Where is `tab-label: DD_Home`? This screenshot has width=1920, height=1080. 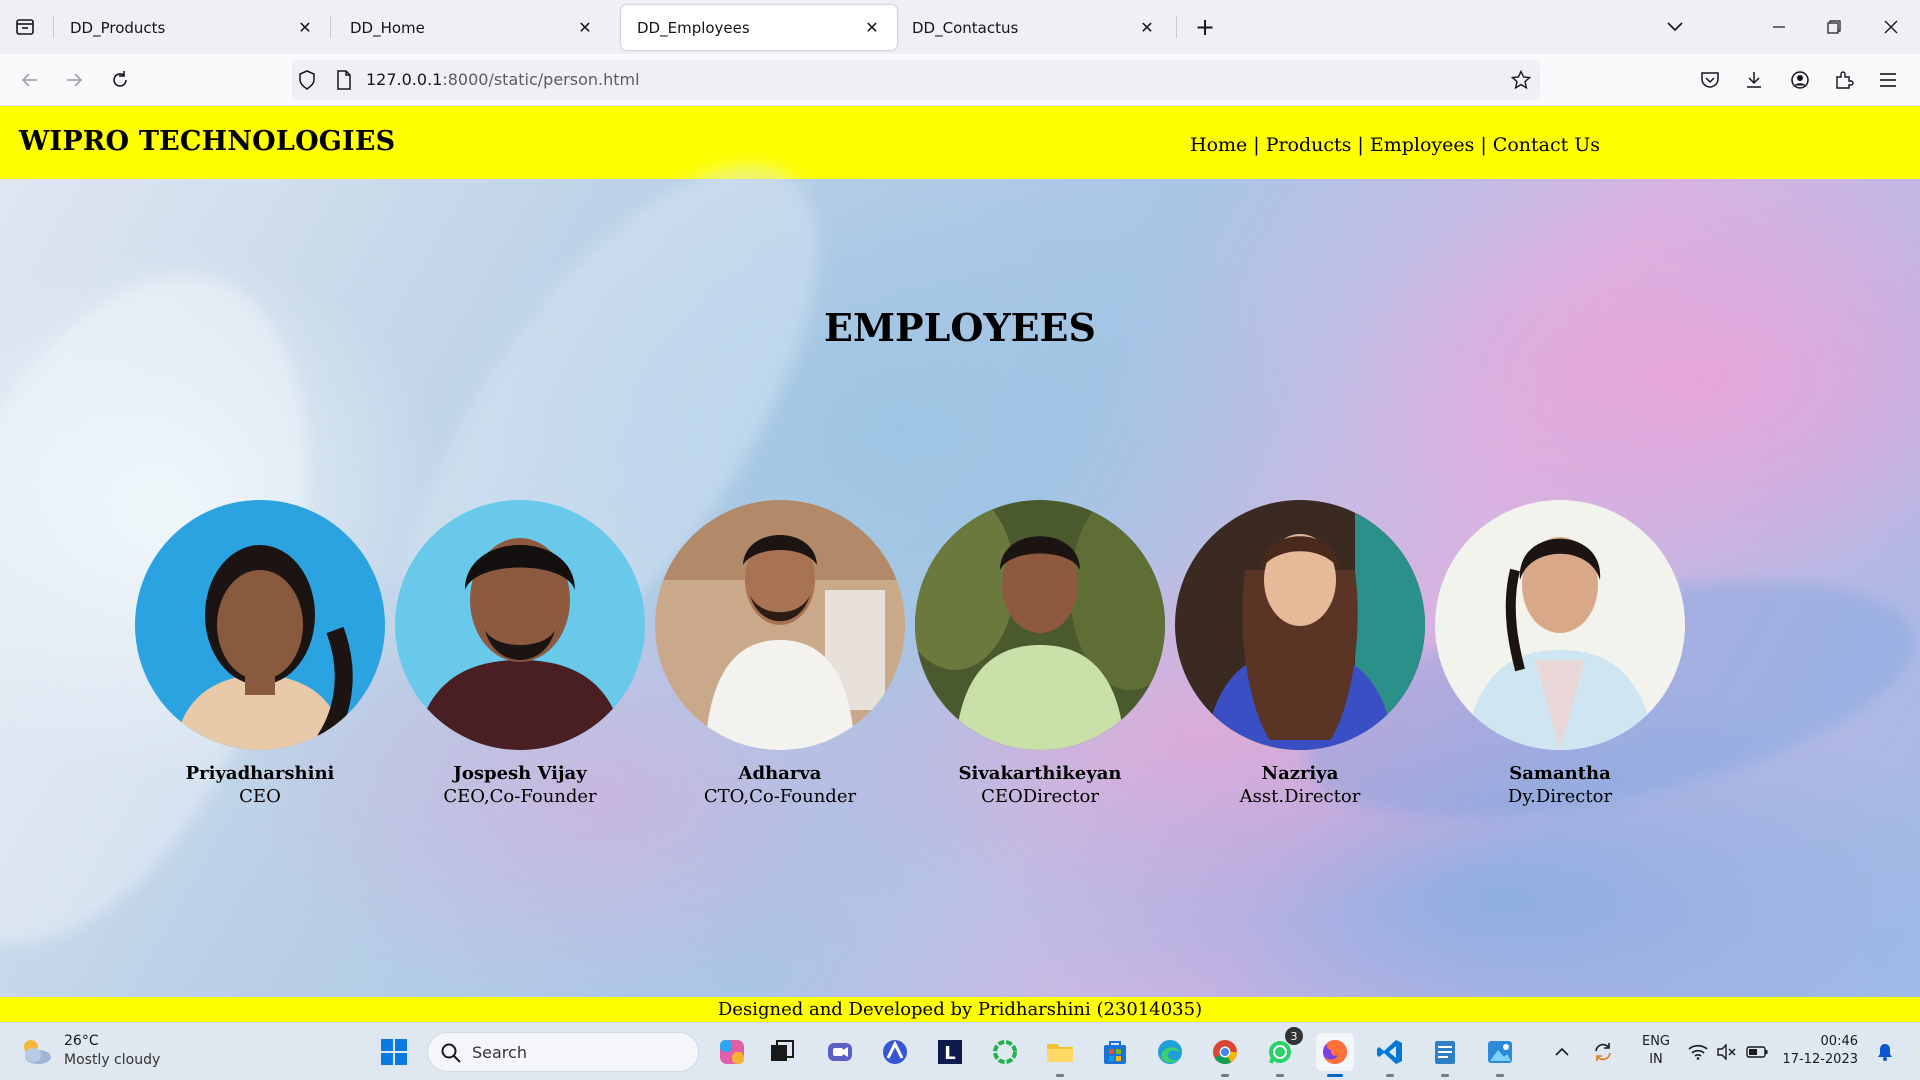
tab-label: DD_Home is located at coordinates (387, 27).